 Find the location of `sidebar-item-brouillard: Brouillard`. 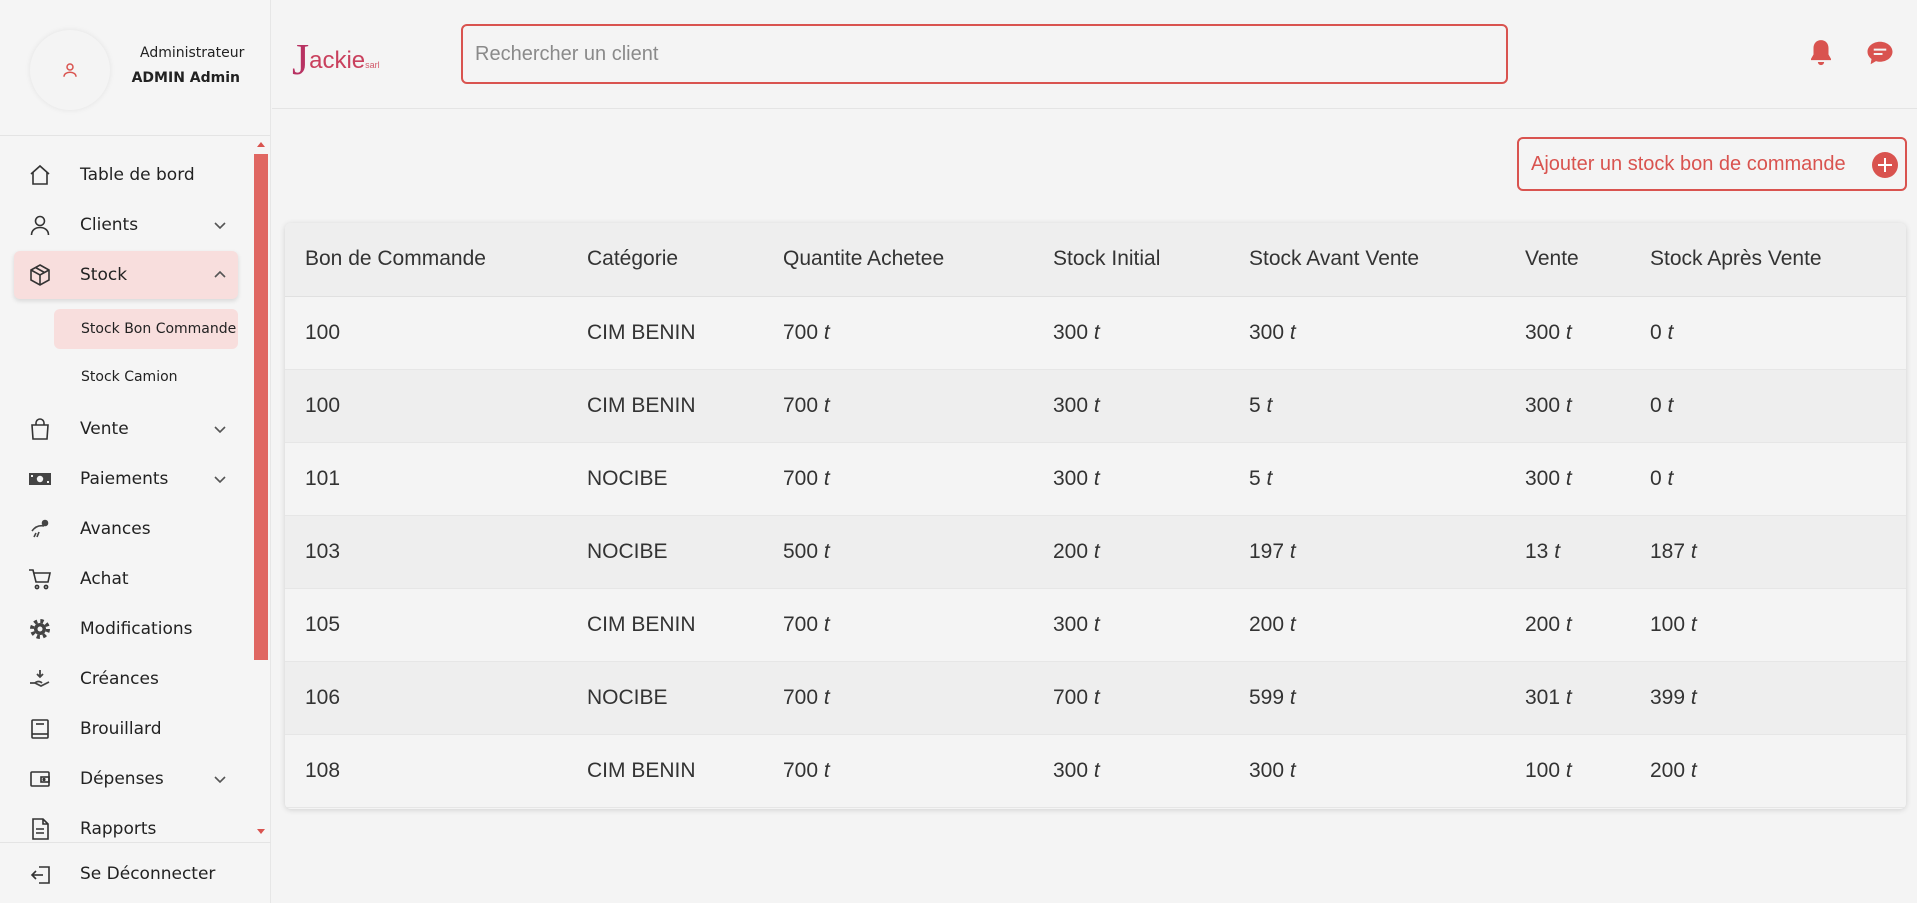

sidebar-item-brouillard: Brouillard is located at coordinates (126, 729).